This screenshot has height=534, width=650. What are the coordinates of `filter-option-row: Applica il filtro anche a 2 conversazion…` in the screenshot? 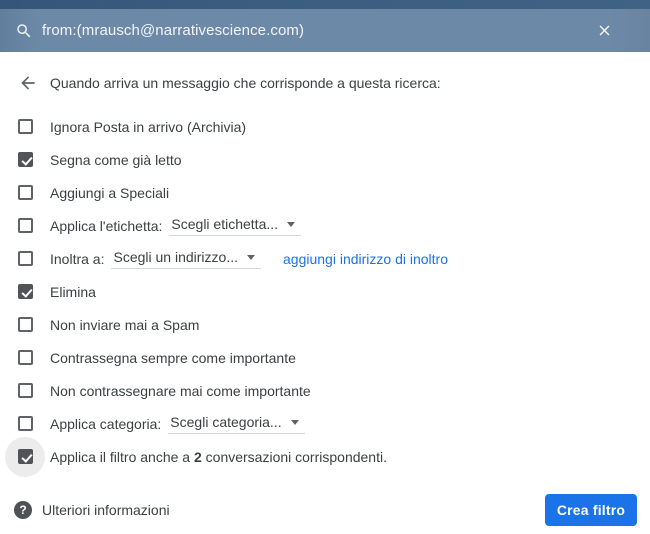 It's located at (325, 456).